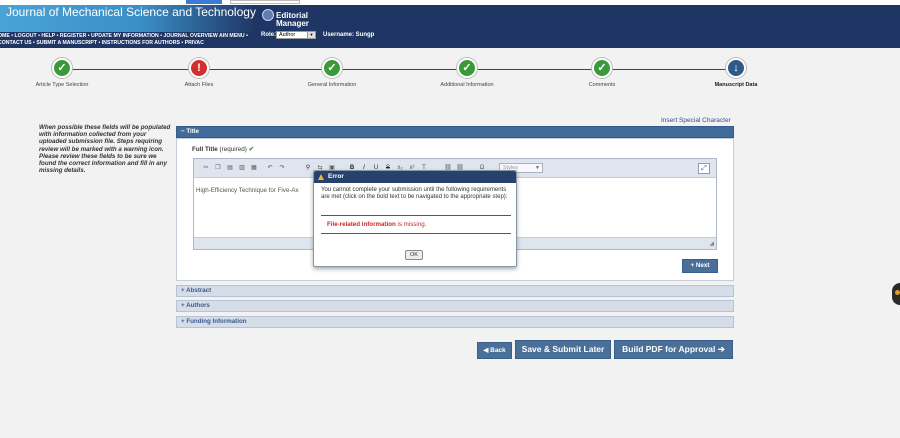  Describe the element at coordinates (204, 2) in the screenshot. I see `browser-tab-active` at that location.